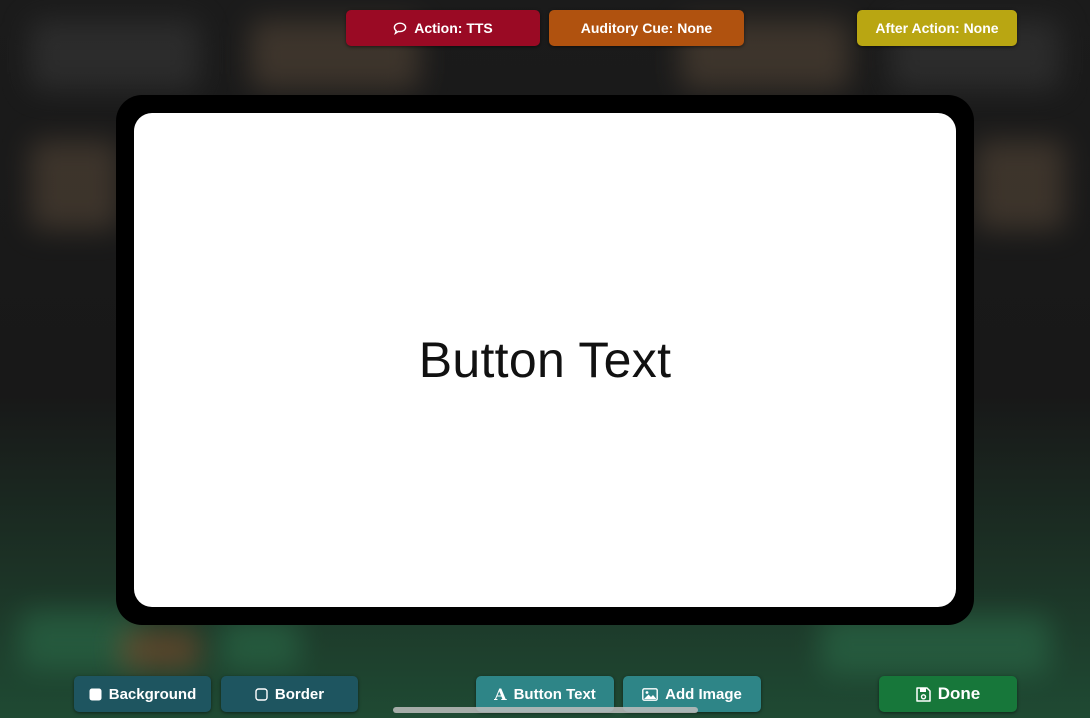 The width and height of the screenshot is (1090, 718). What do you see at coordinates (923, 694) in the screenshot?
I see `floppy-disk-icon` at bounding box center [923, 694].